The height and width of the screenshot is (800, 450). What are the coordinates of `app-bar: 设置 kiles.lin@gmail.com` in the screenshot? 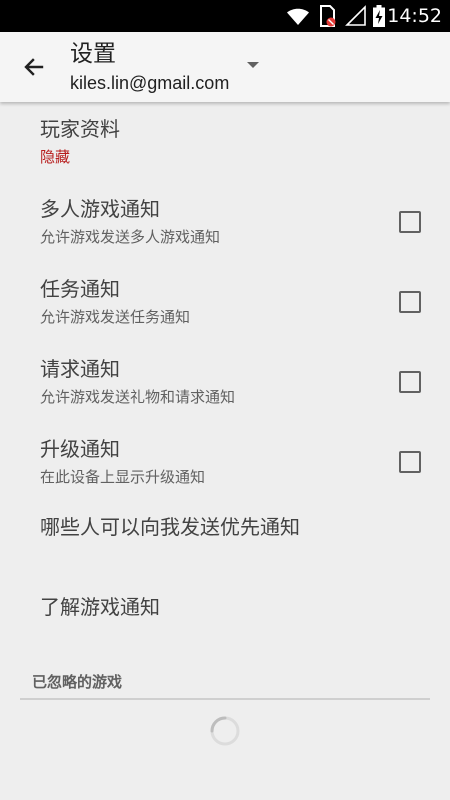 It's located at (225, 67).